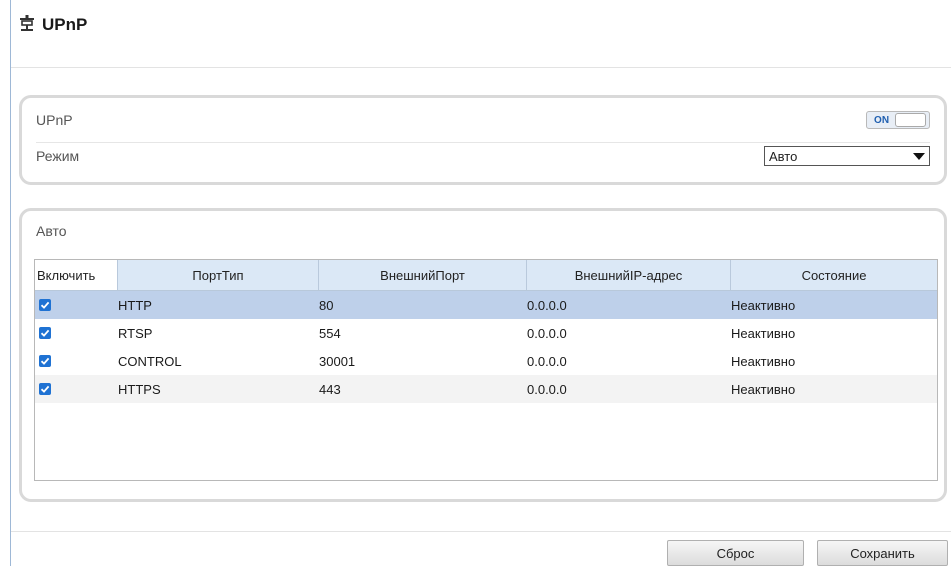  I want to click on mode-row: Режим Авто, so click(483, 156).